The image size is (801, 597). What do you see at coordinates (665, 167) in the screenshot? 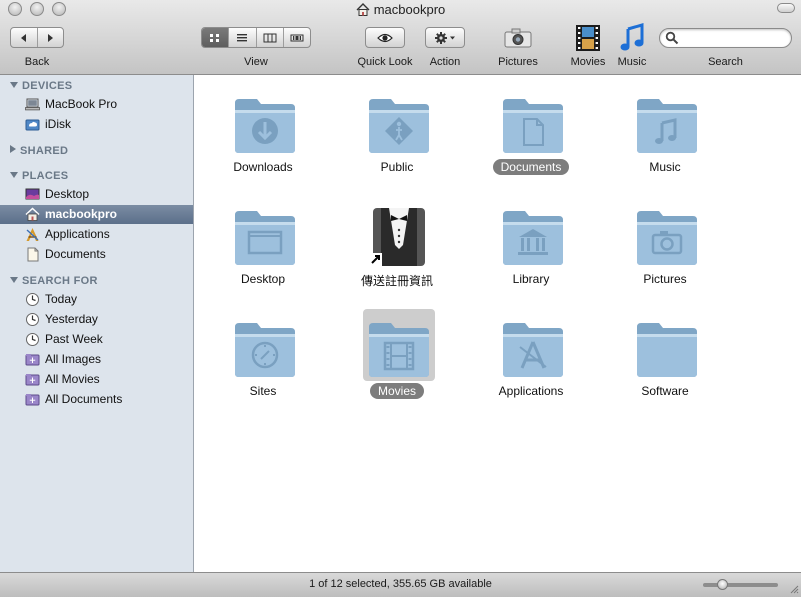
I see `file-name: Music` at bounding box center [665, 167].